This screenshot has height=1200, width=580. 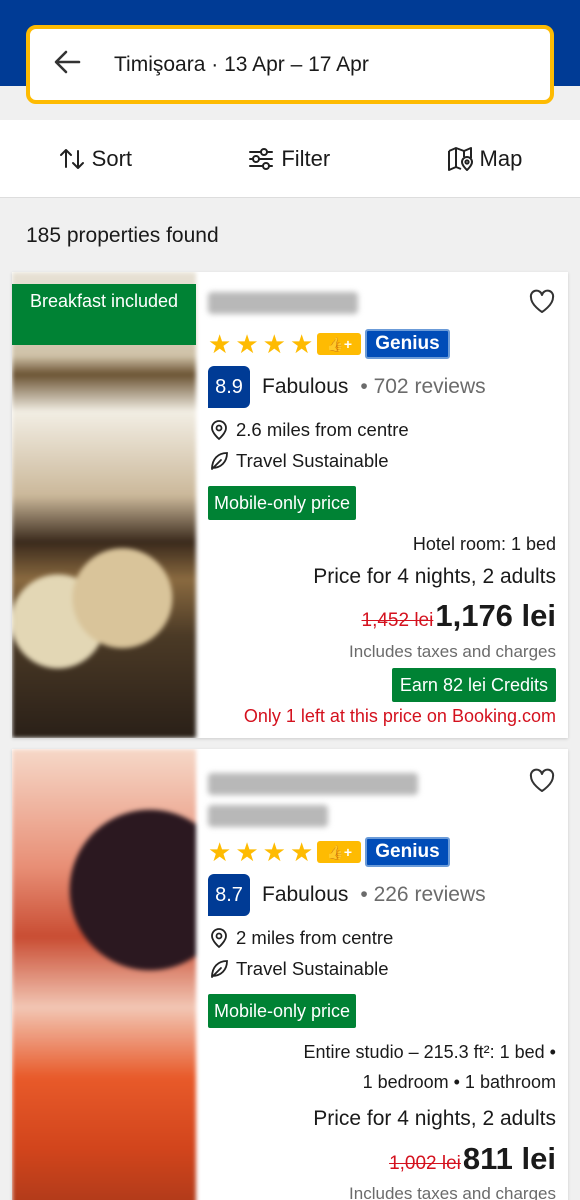 I want to click on property-name-blurred-line2, so click(x=268, y=816).